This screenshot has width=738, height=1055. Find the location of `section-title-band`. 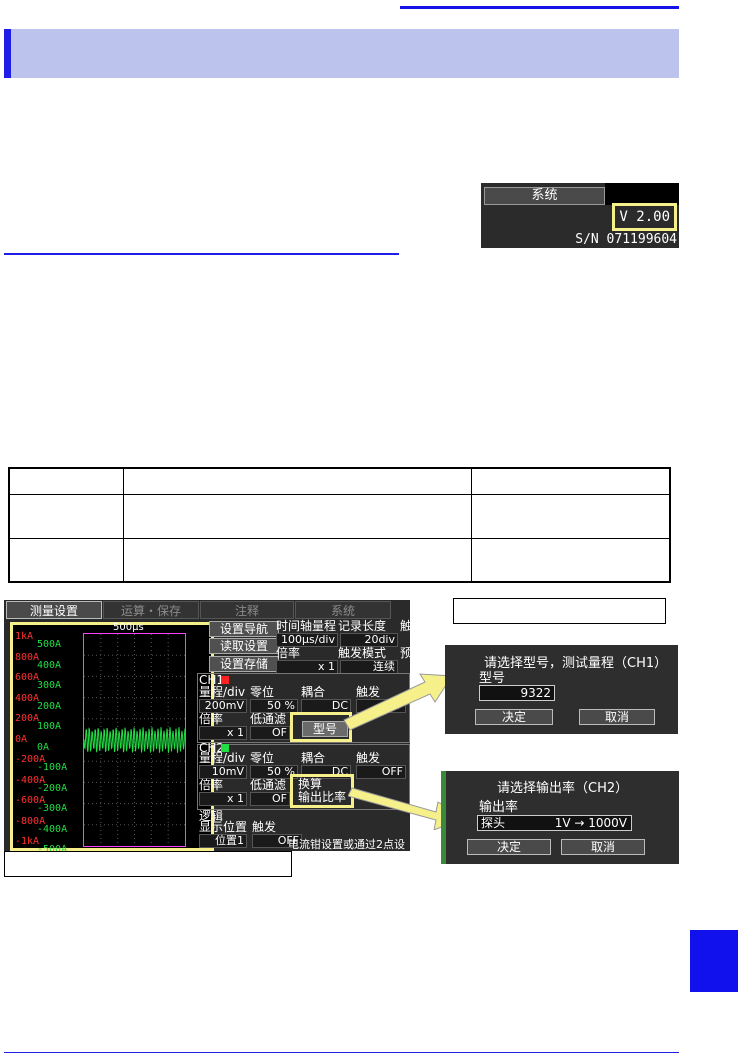

section-title-band is located at coordinates (341, 53).